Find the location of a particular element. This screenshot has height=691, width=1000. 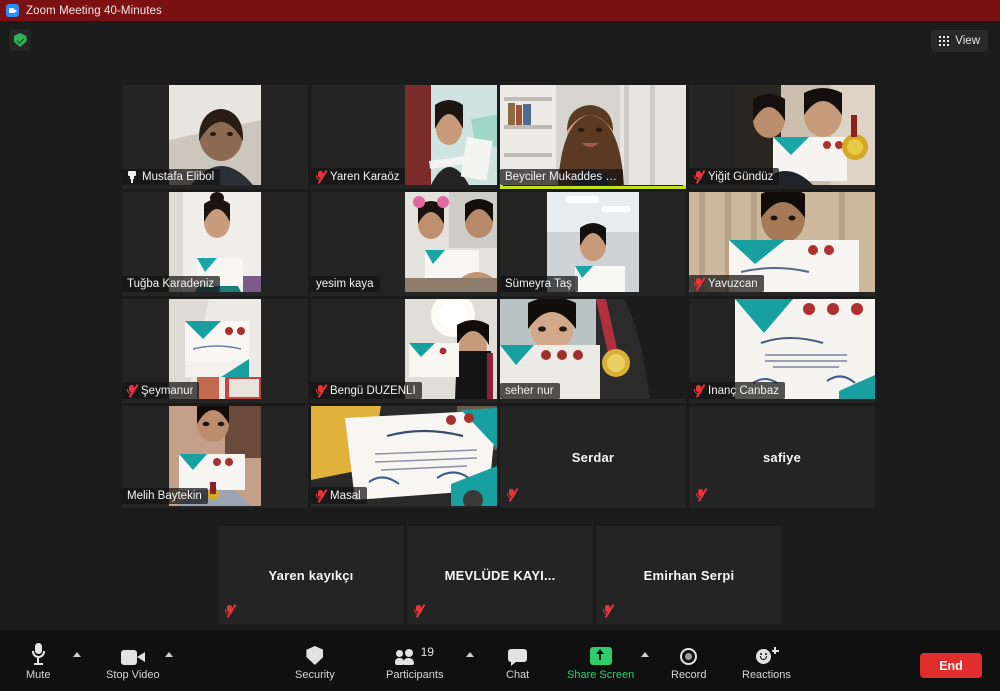

share-screen-button-label: Share Screen is located at coordinates (601, 675).